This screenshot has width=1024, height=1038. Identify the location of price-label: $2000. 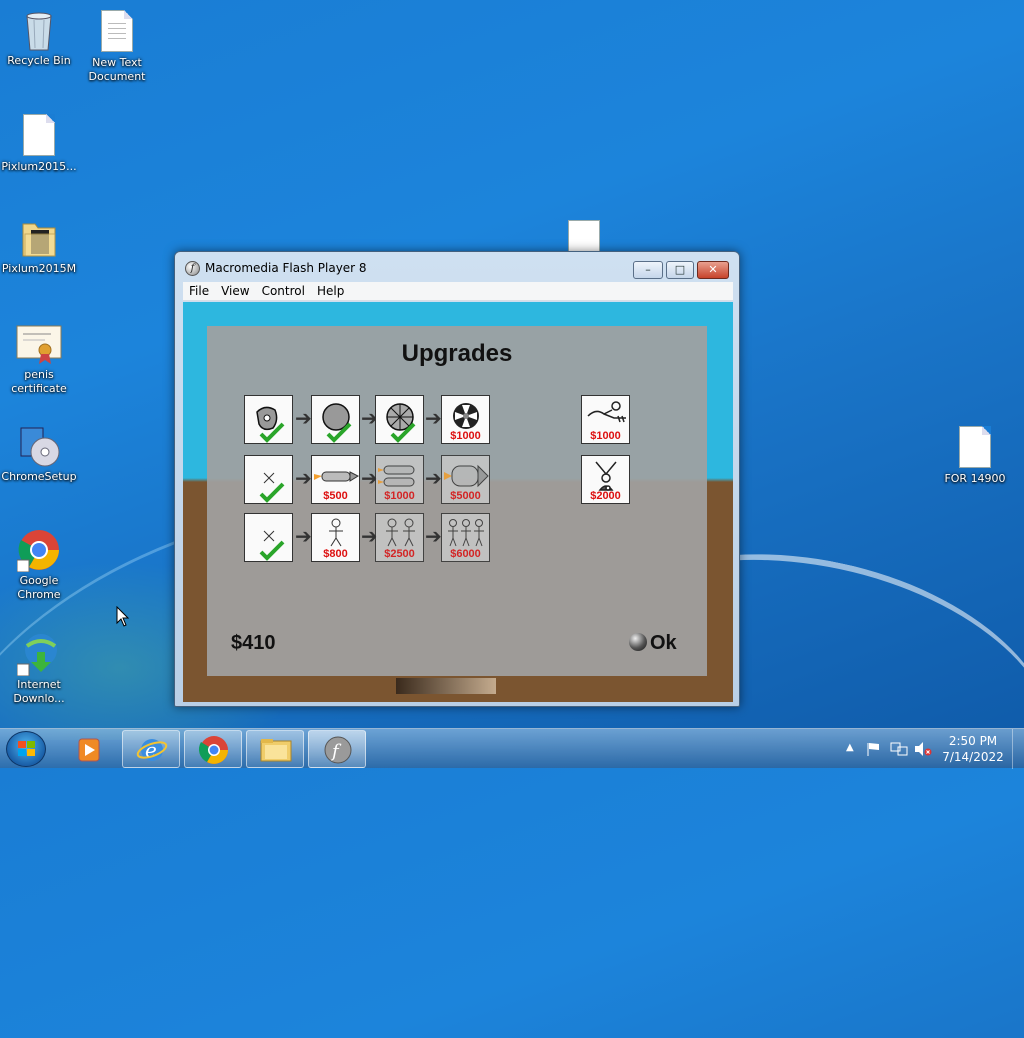
(605, 496).